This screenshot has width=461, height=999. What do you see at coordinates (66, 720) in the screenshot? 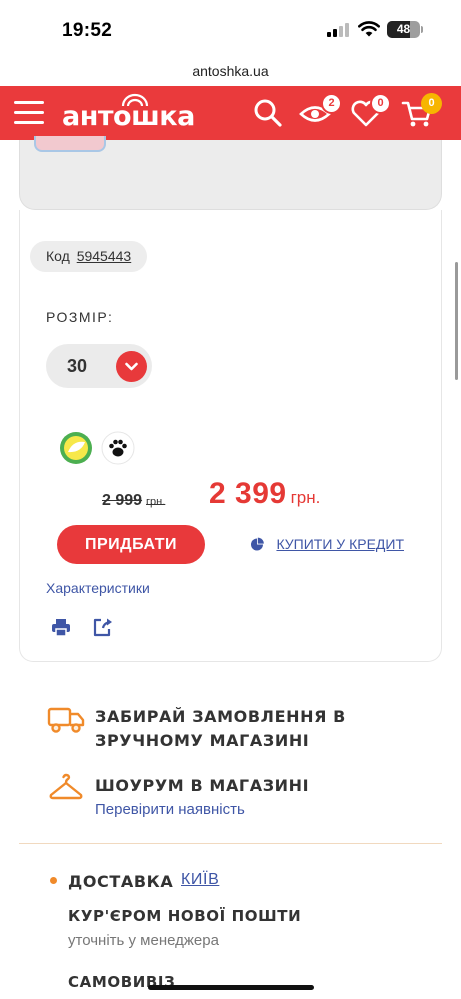
I see `truck-icon` at bounding box center [66, 720].